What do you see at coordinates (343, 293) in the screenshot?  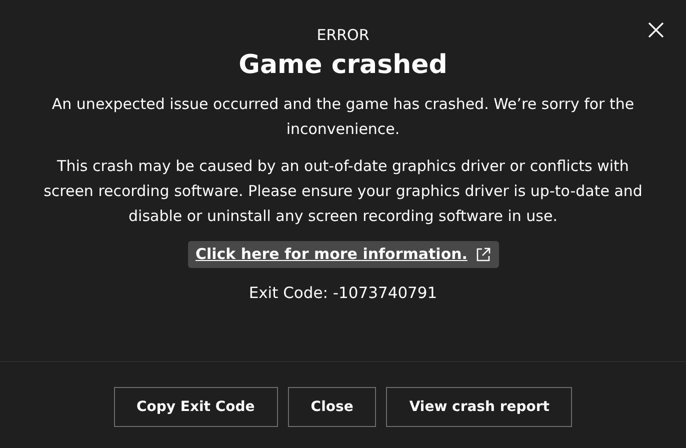 I see `exit-code-text: Exit Code: -1073740791` at bounding box center [343, 293].